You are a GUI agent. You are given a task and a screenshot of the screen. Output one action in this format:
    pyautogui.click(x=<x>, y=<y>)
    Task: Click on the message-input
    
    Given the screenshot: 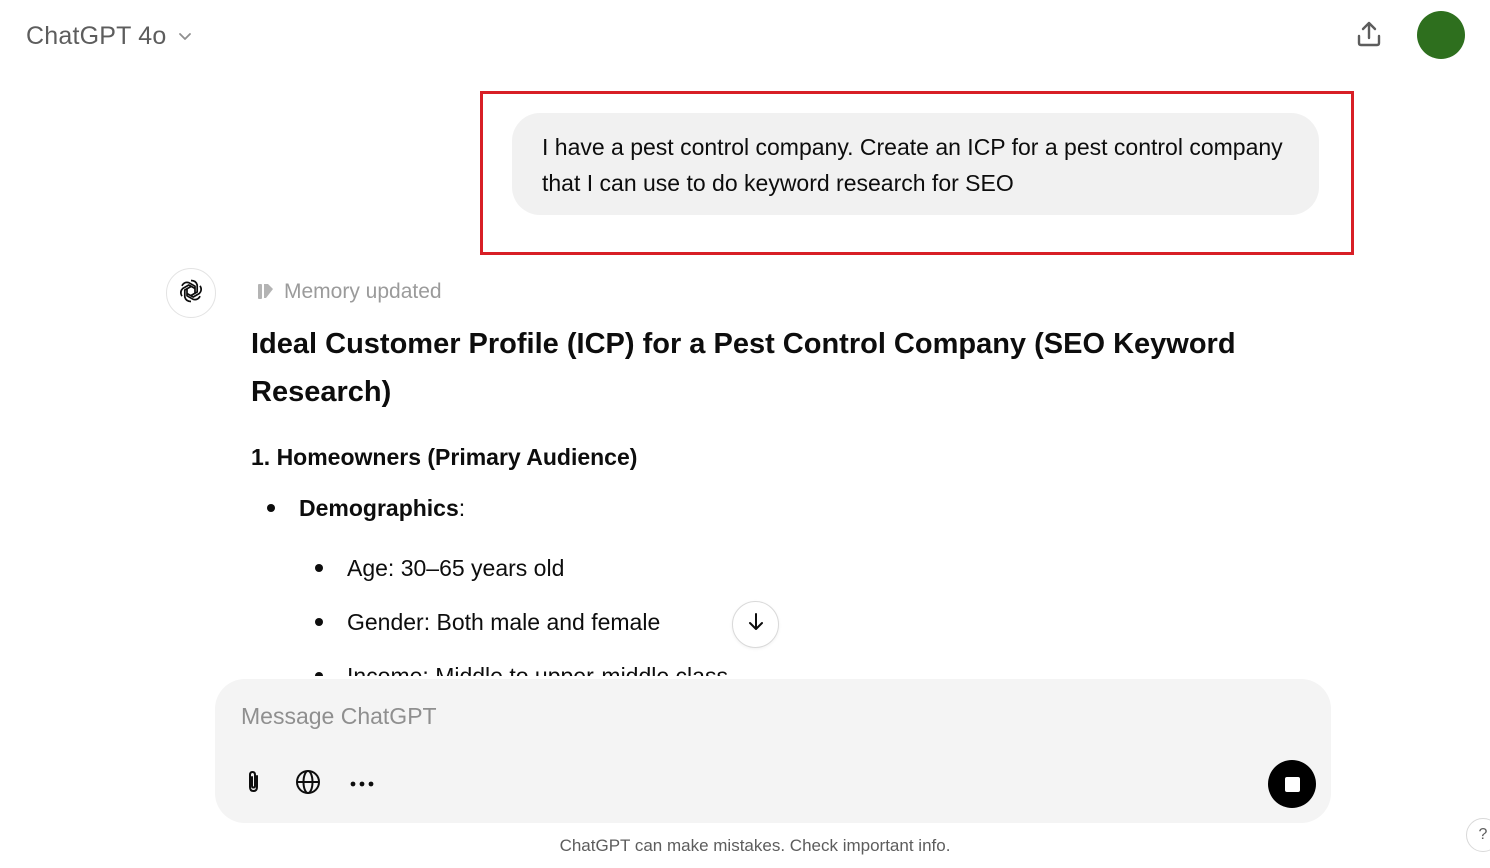 What is the action you would take?
    pyautogui.click(x=771, y=716)
    